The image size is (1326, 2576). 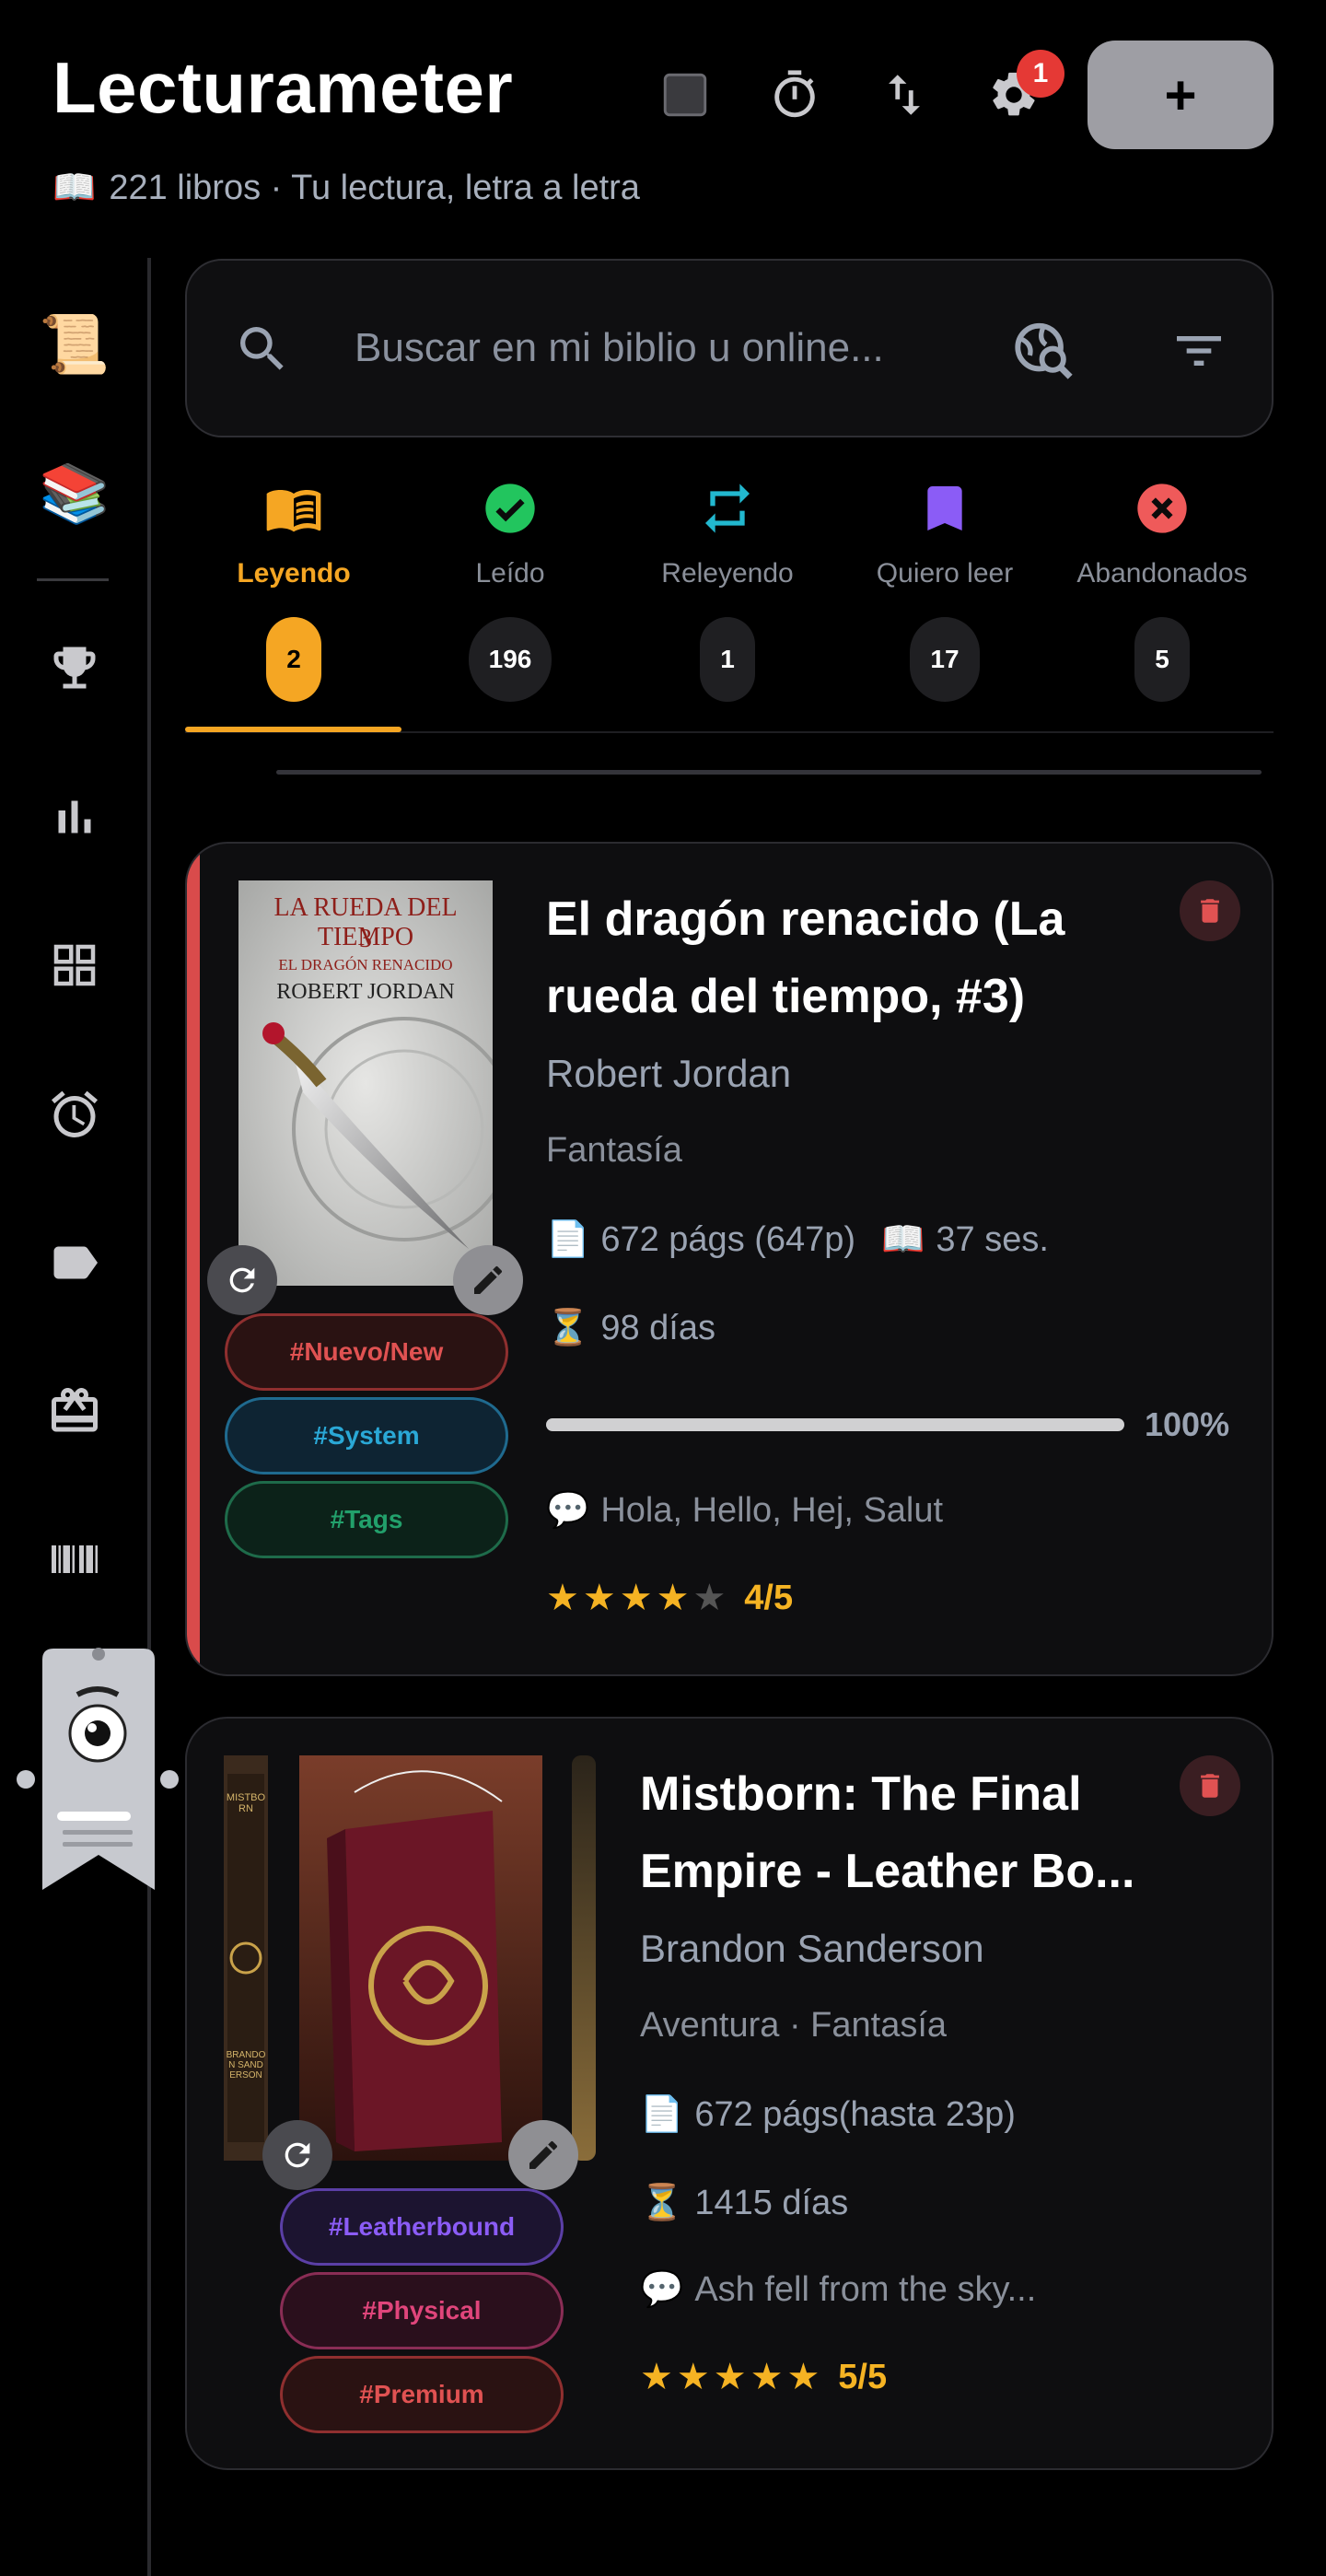 I want to click on filter-icon, so click(x=1198, y=350).